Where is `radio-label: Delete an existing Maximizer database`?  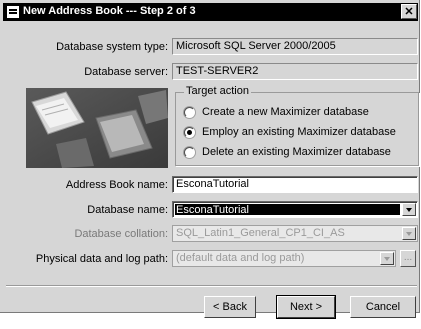 radio-label: Delete an existing Maximizer database is located at coordinates (296, 152).